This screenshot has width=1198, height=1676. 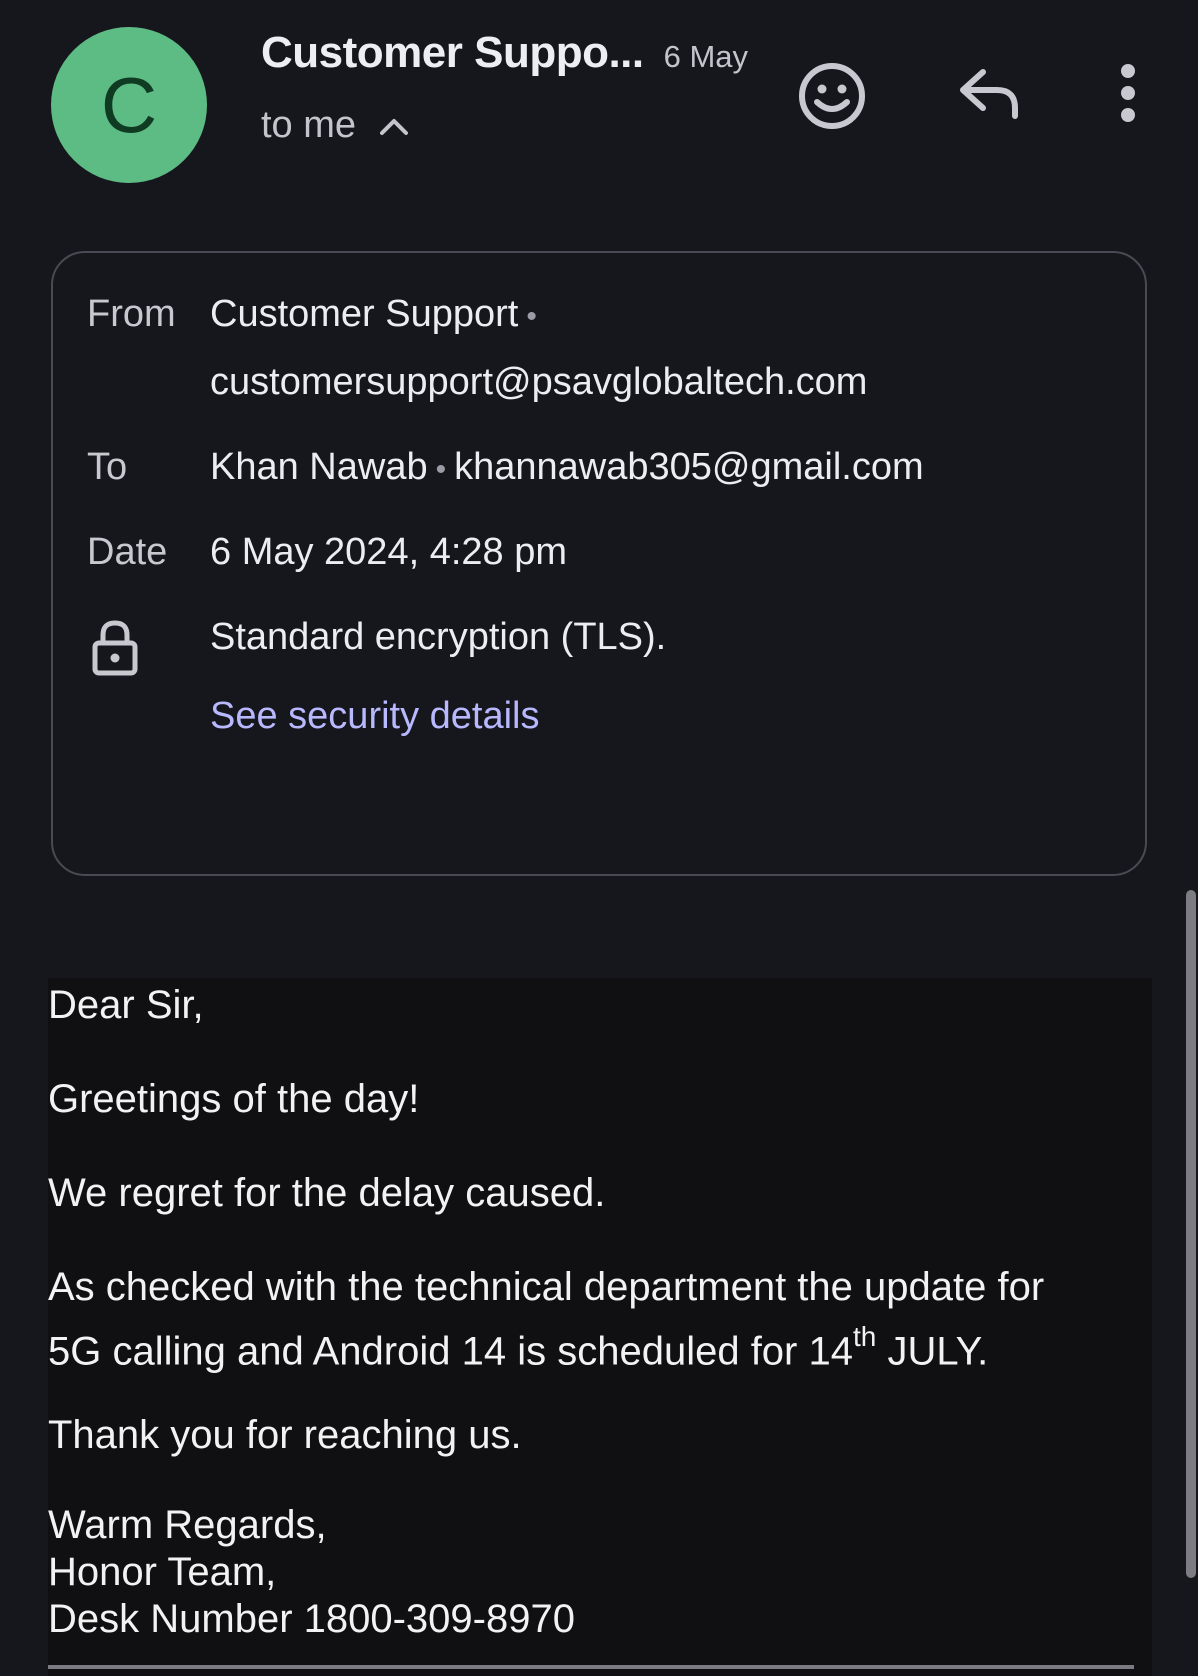 I want to click on to-name: Khan Nawab, so click(x=319, y=467).